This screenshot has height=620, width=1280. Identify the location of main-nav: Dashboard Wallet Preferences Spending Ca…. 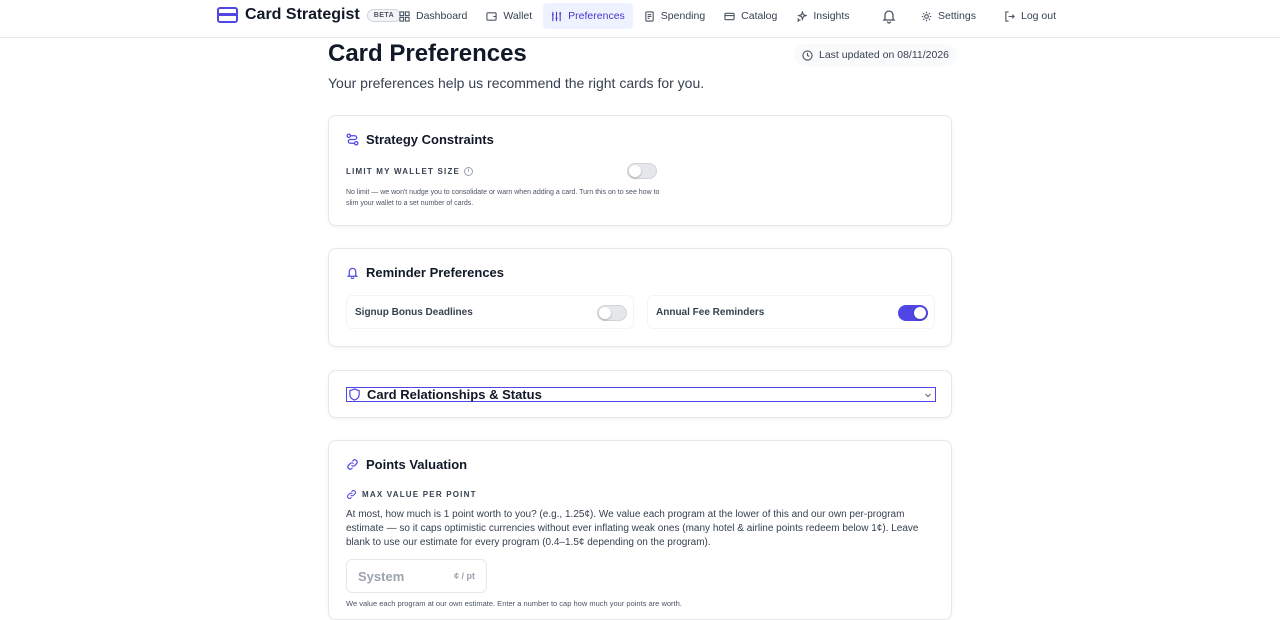
(626, 16).